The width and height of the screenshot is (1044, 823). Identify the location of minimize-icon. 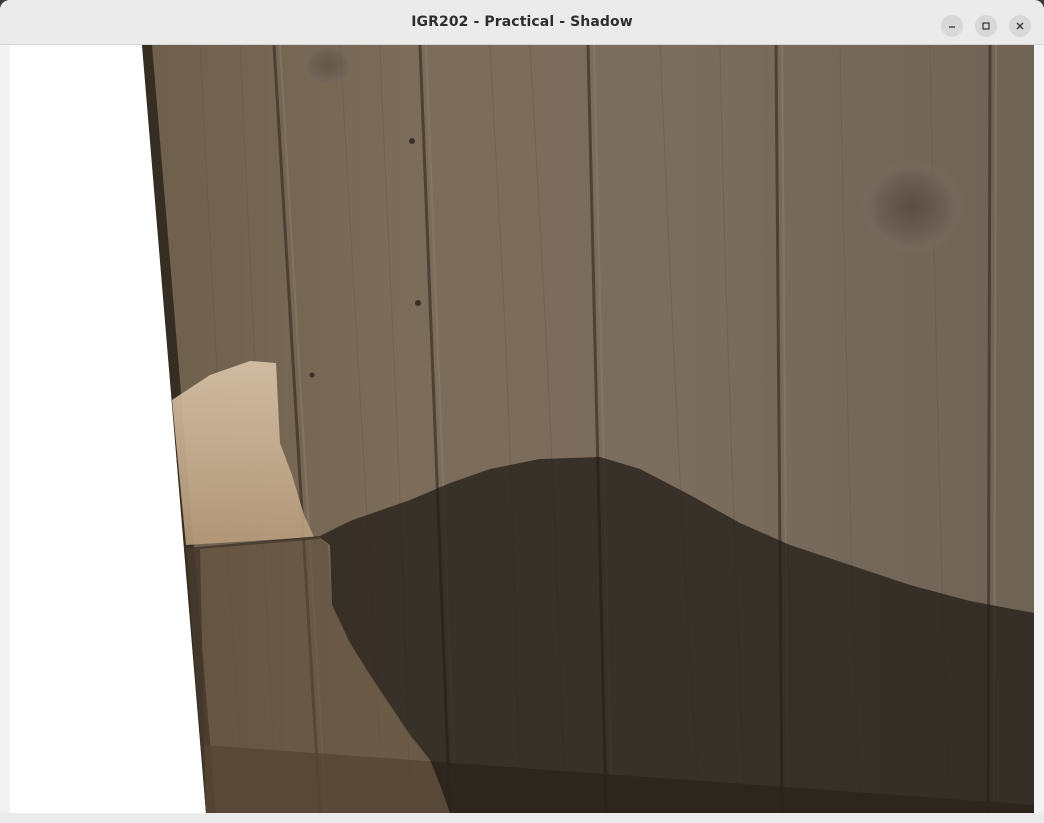
(952, 27).